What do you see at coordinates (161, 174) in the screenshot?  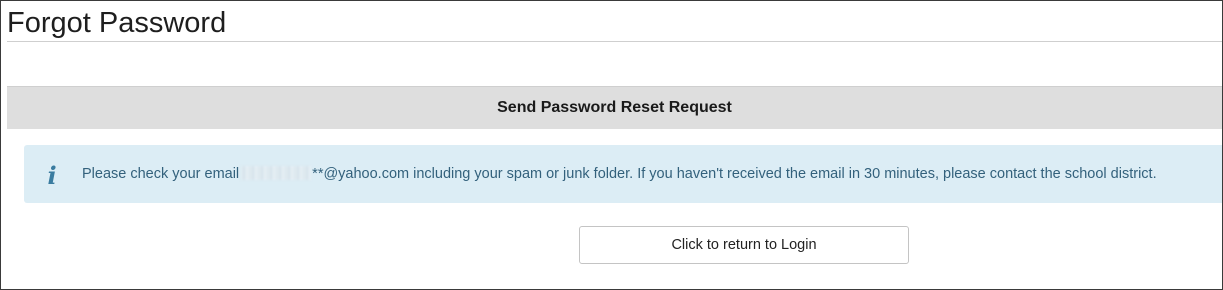 I see `alert-text-before: Please check your email` at bounding box center [161, 174].